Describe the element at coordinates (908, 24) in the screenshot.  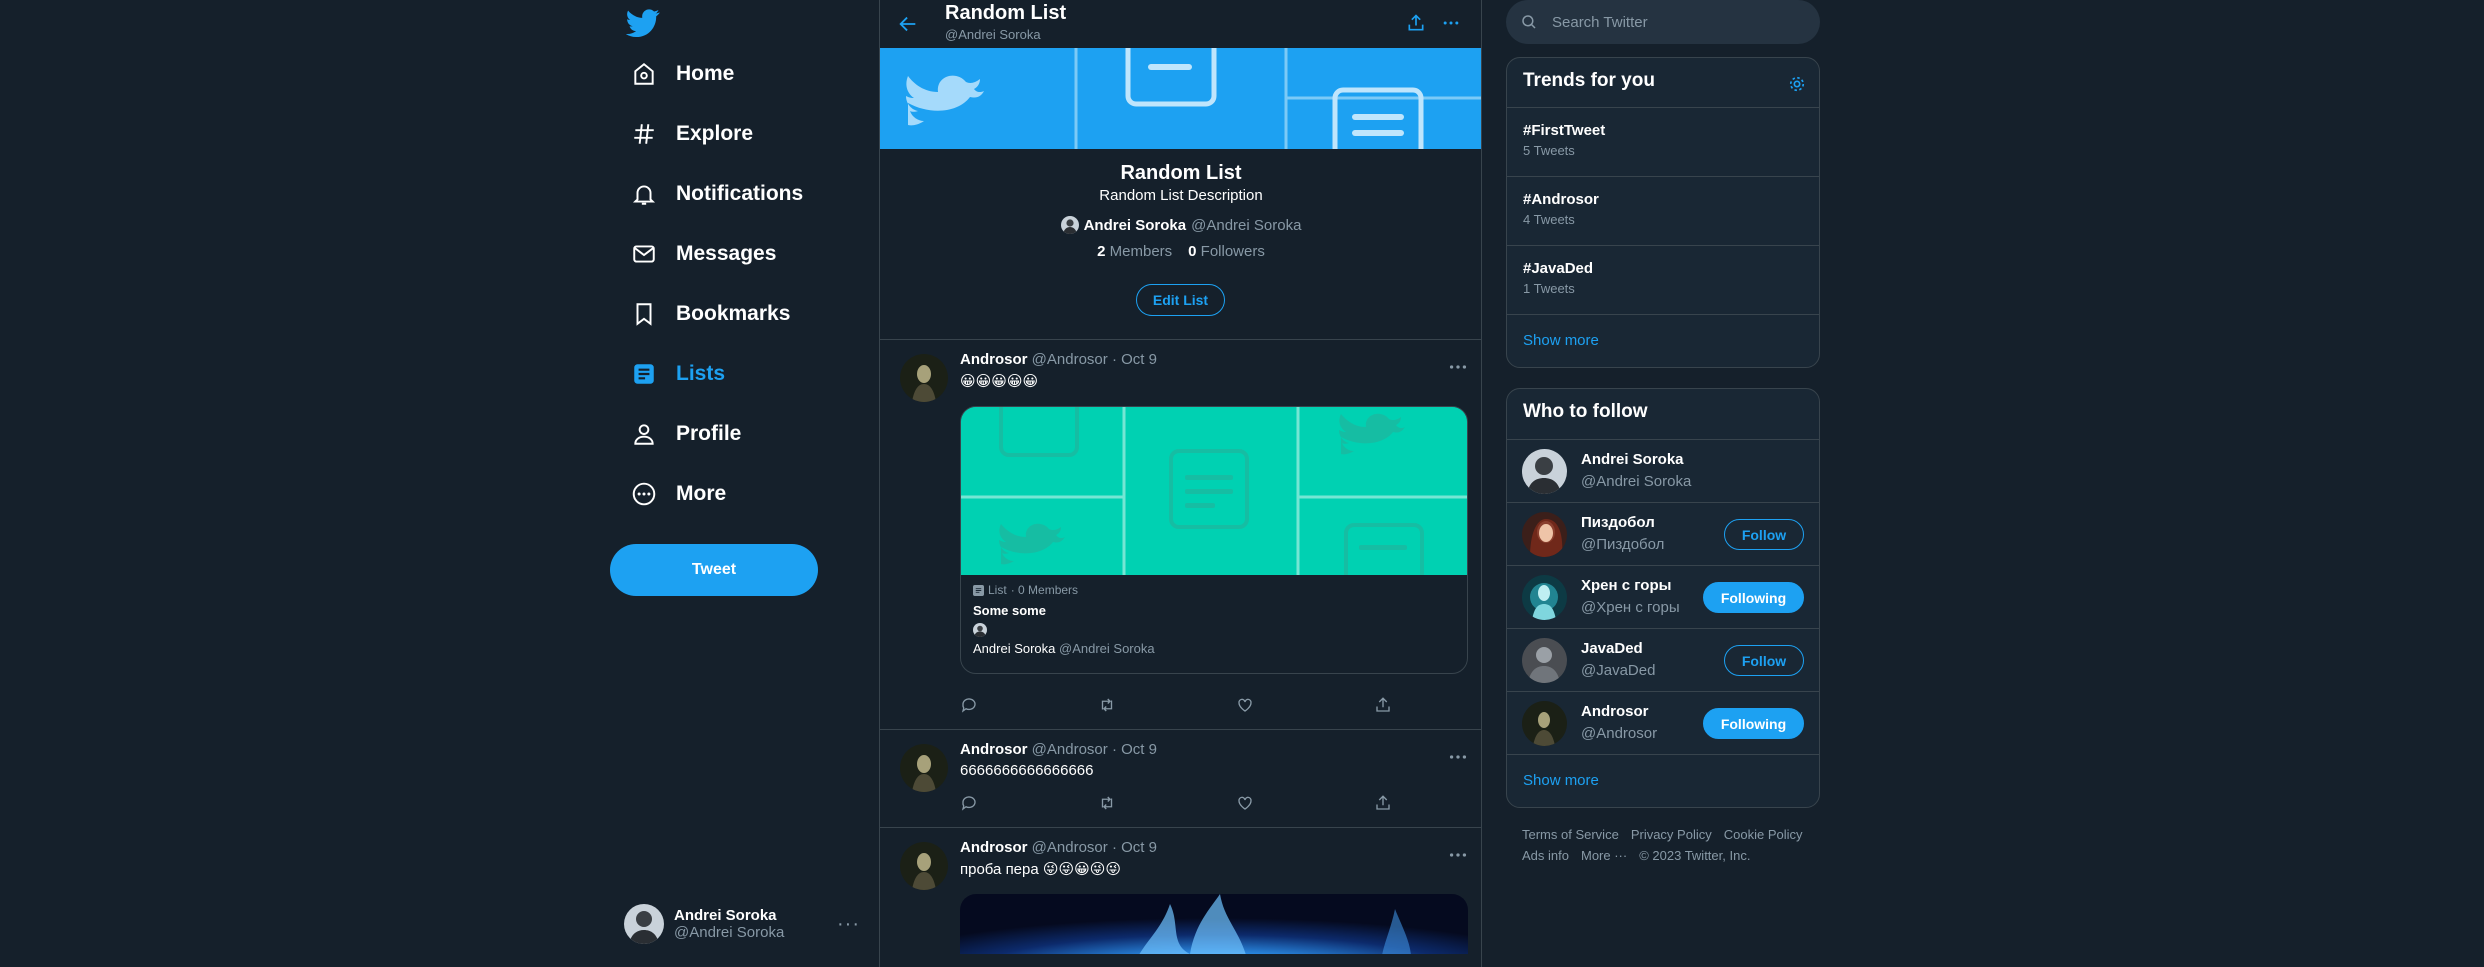
I see `back-arrow-icon` at that location.